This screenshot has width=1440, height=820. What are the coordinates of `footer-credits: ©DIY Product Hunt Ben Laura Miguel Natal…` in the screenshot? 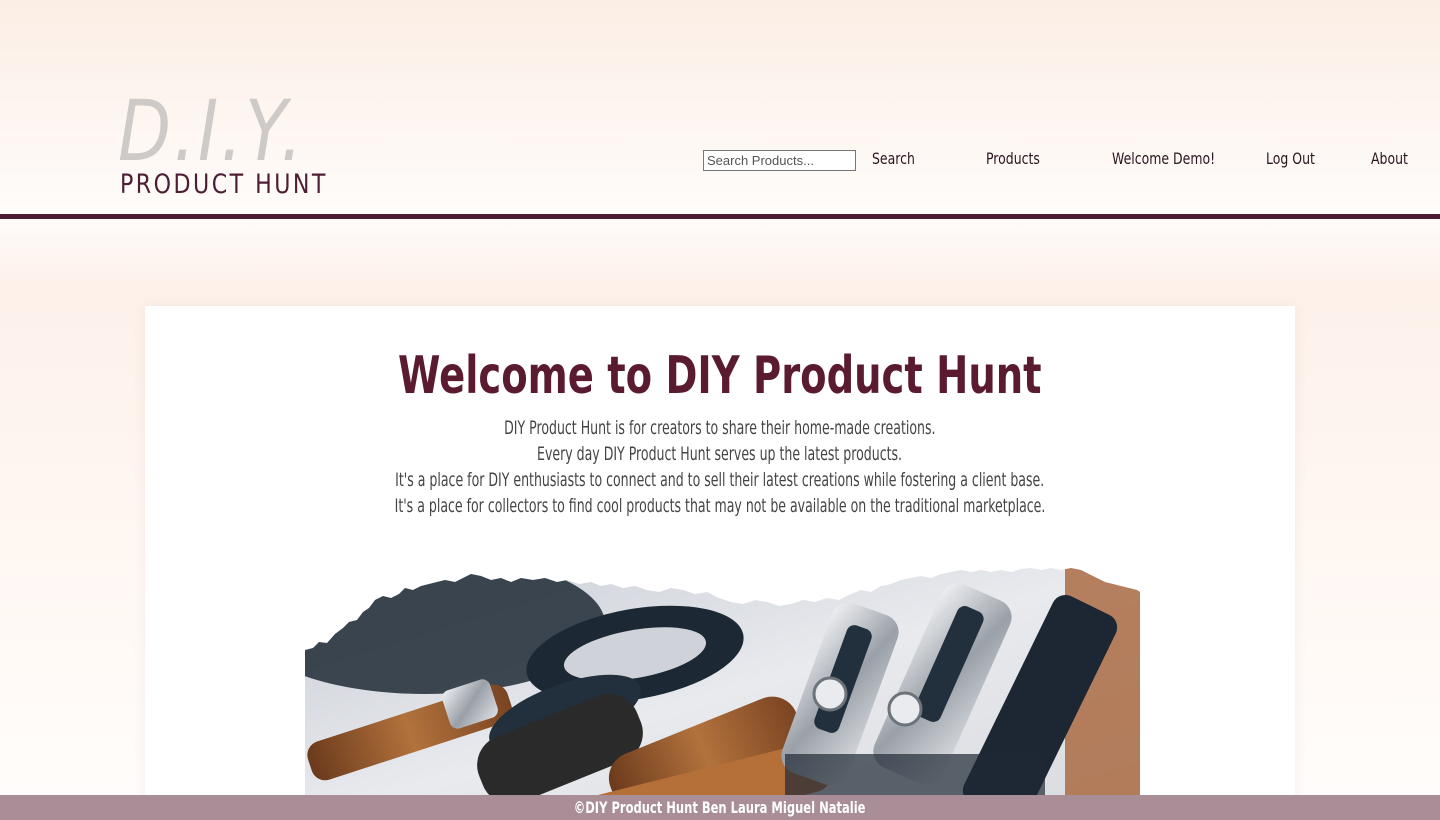 It's located at (720, 807).